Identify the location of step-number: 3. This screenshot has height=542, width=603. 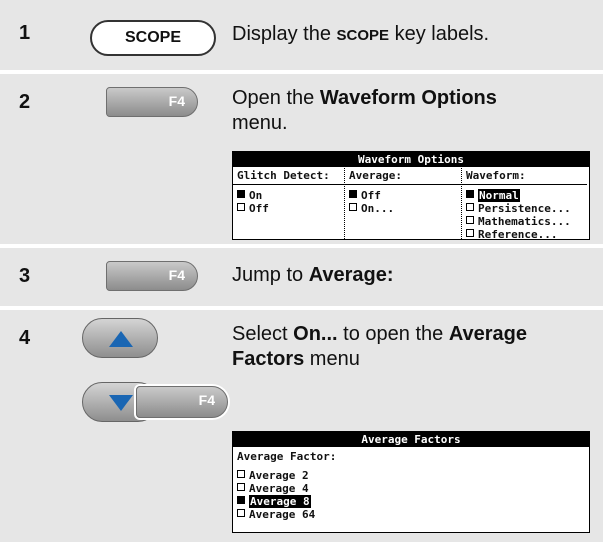
(25, 276).